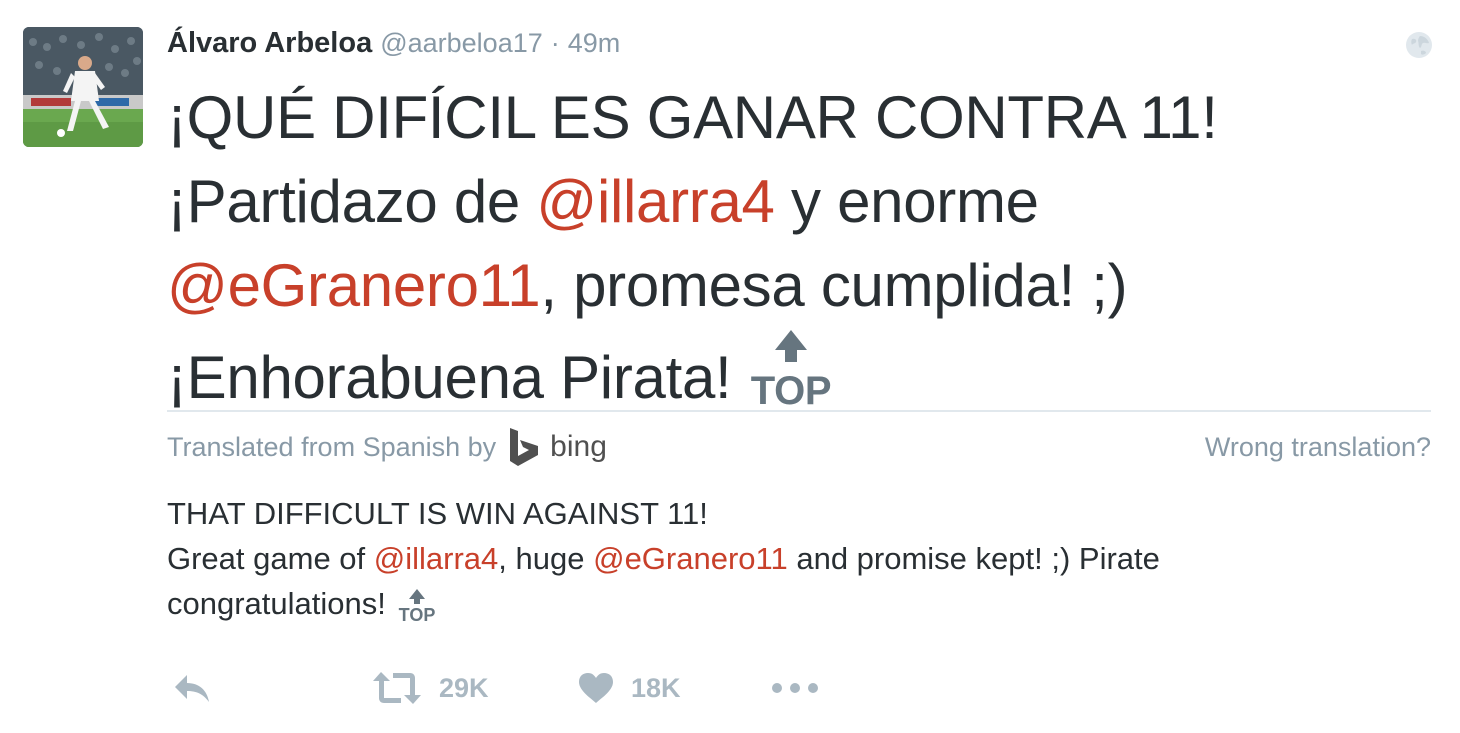  I want to click on top-emoji-label: TOP, so click(791, 389).